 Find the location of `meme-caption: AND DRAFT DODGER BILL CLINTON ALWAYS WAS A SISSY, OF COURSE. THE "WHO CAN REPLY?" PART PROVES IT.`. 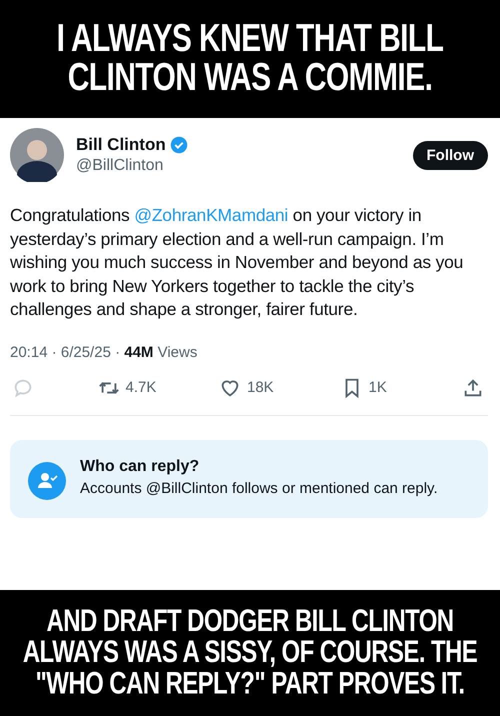

meme-caption: AND DRAFT DODGER BILL CLINTON ALWAYS WAS A SISSY, OF COURSE. THE "WHO CAN REPLY?" PART PROVES IT. is located at coordinates (250, 653).